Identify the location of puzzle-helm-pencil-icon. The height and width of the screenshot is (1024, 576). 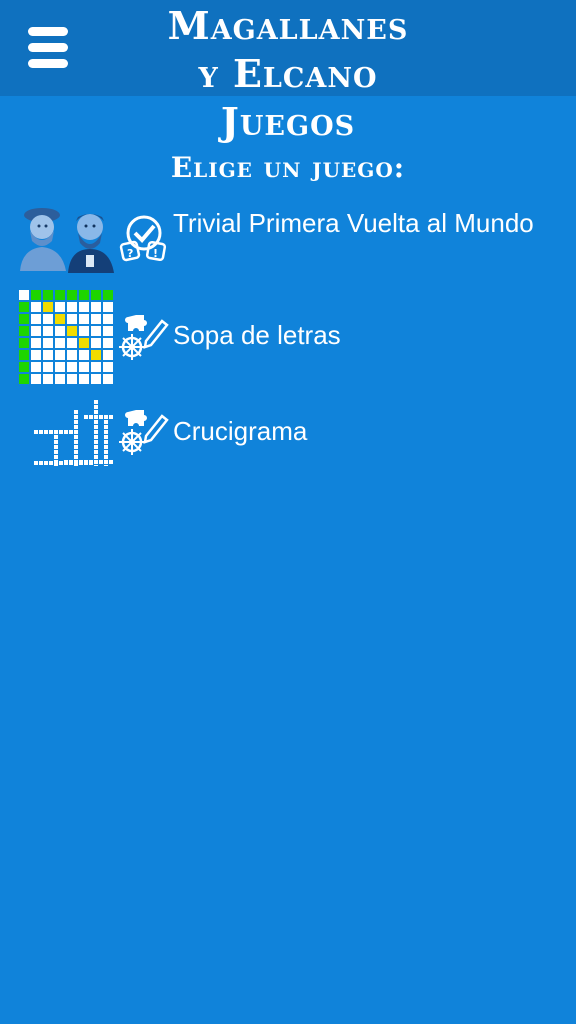
(144, 432).